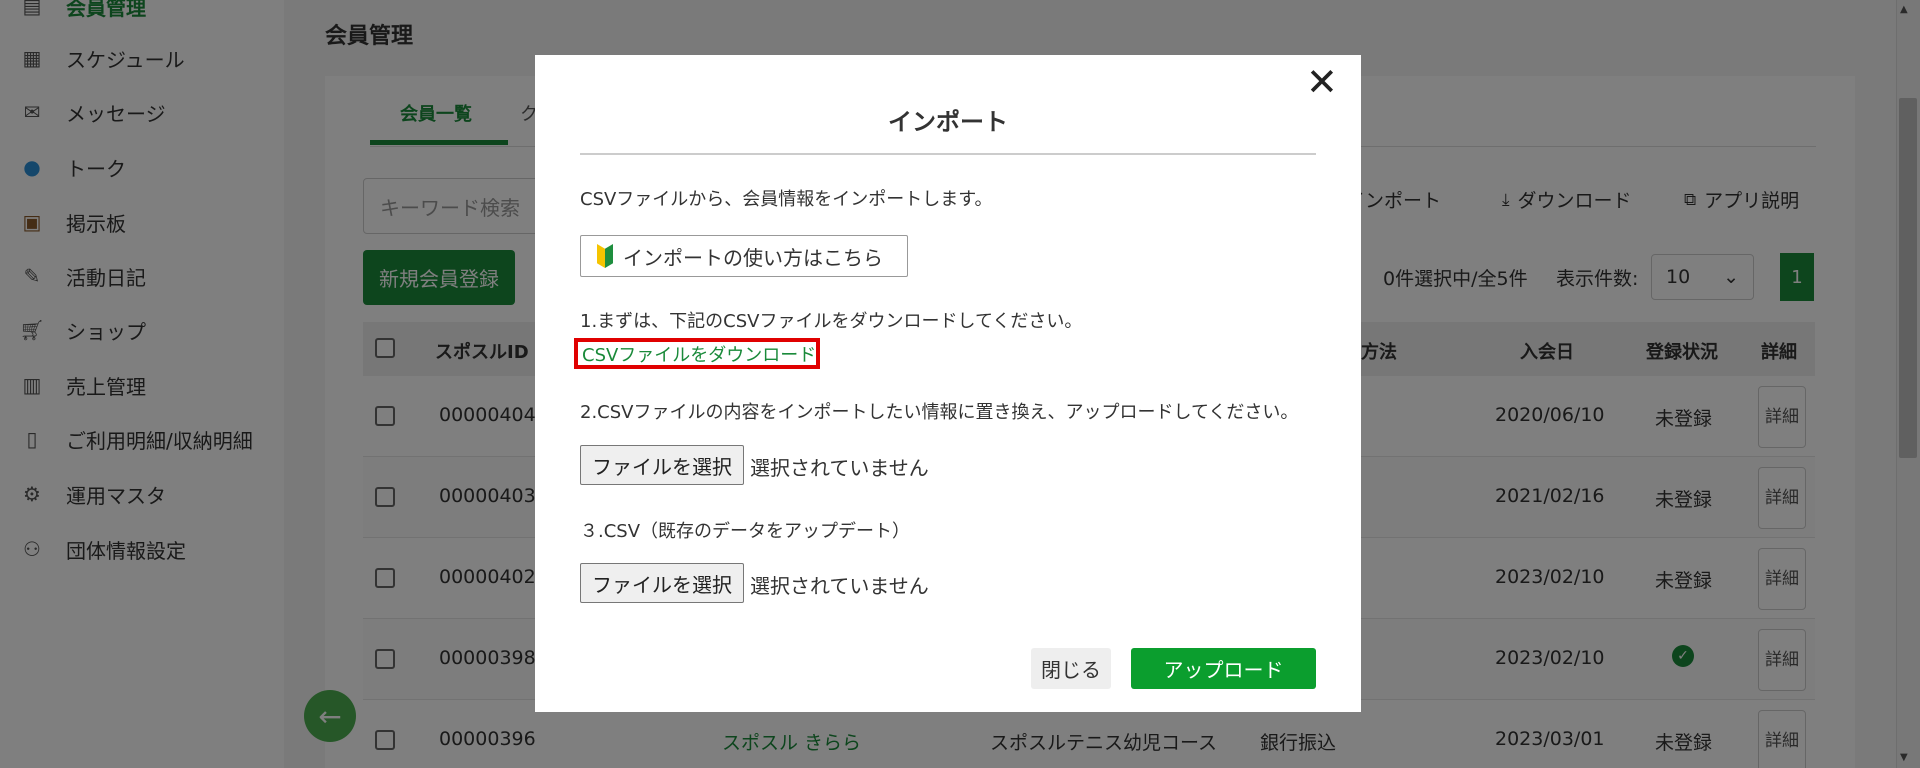 This screenshot has height=768, width=1920. Describe the element at coordinates (697, 353) in the screenshot. I see `csv-download-link: CSVファイルをダウンロード` at that location.